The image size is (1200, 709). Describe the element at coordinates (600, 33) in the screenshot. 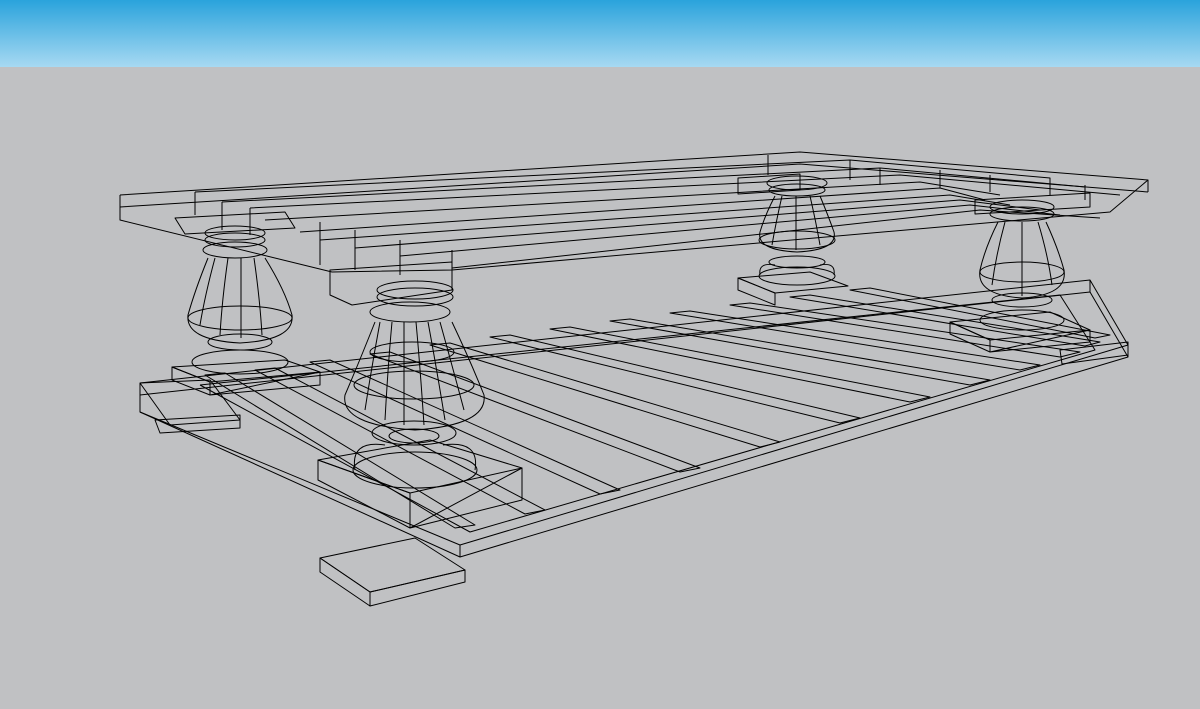

I see `sky-background` at that location.